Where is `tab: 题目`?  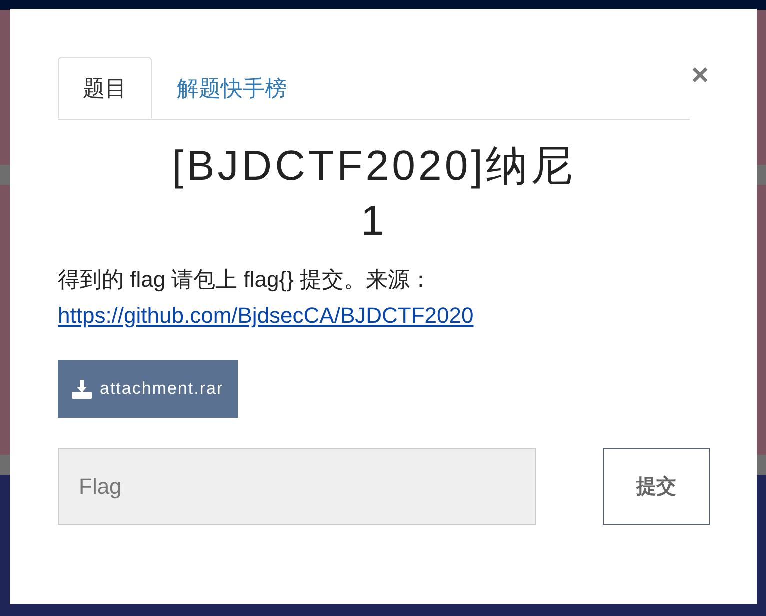 tab: 题目 is located at coordinates (105, 88).